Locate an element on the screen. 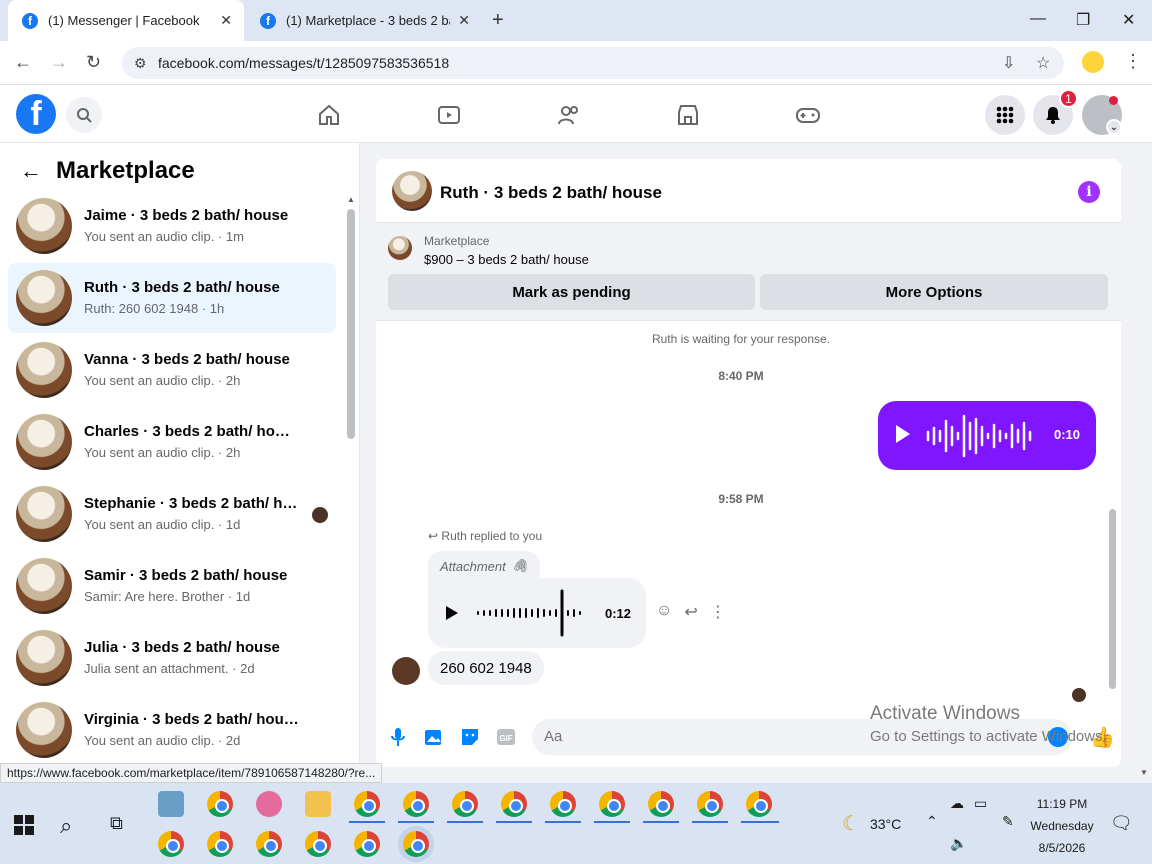  chevron-down-icon: ⌄ is located at coordinates (1114, 127).